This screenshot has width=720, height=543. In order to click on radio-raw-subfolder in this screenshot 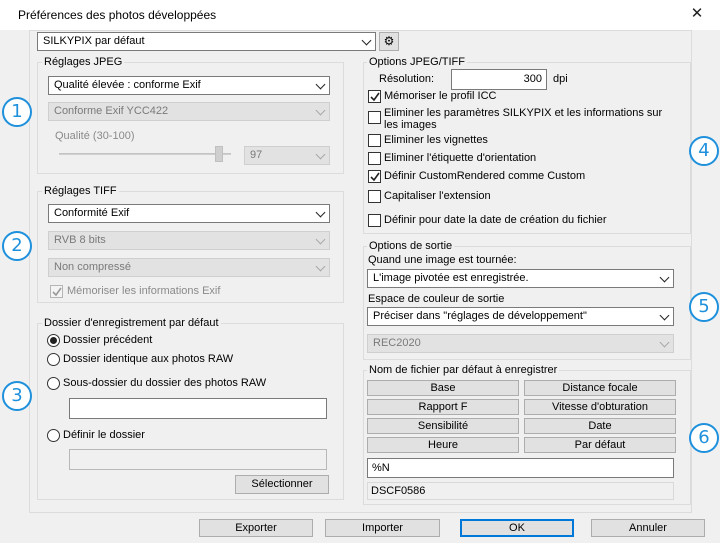, I will do `click(53, 383)`.